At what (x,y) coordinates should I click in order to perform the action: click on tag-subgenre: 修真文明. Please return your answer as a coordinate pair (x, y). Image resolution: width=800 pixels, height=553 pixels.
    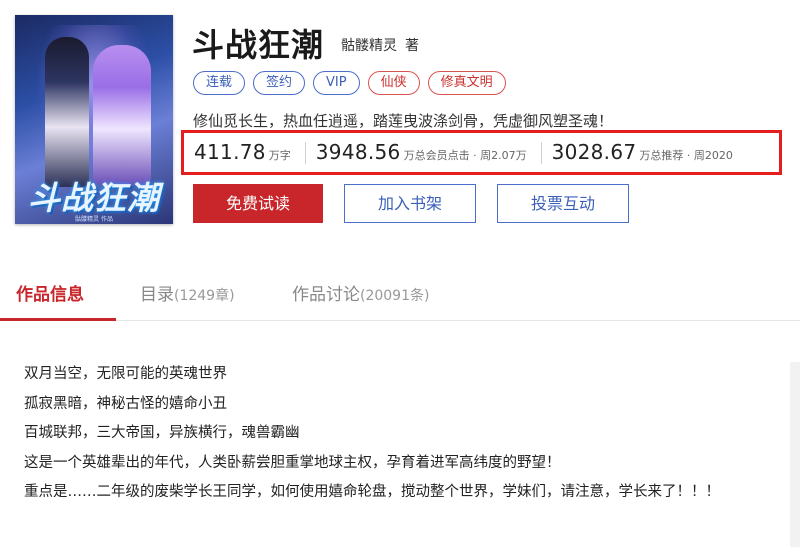
    Looking at the image, I should click on (466, 83).